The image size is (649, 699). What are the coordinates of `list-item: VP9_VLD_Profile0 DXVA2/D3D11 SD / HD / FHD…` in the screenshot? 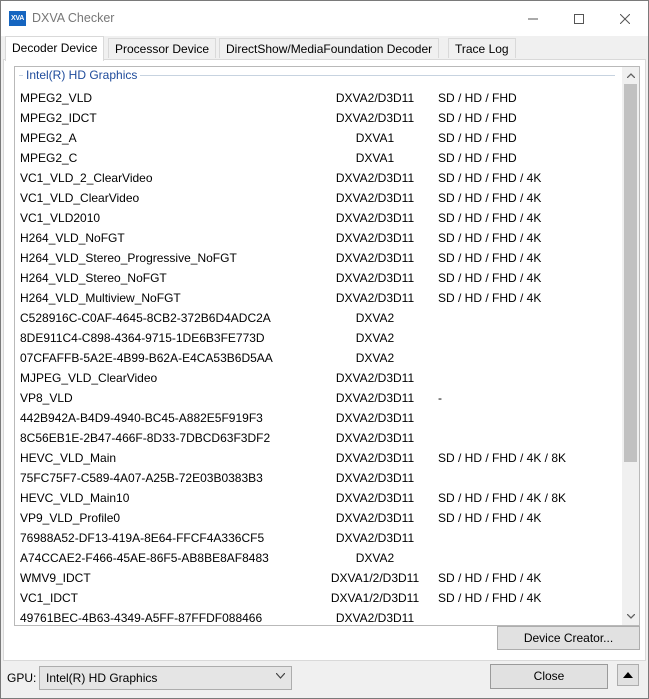 It's located at (319, 518).